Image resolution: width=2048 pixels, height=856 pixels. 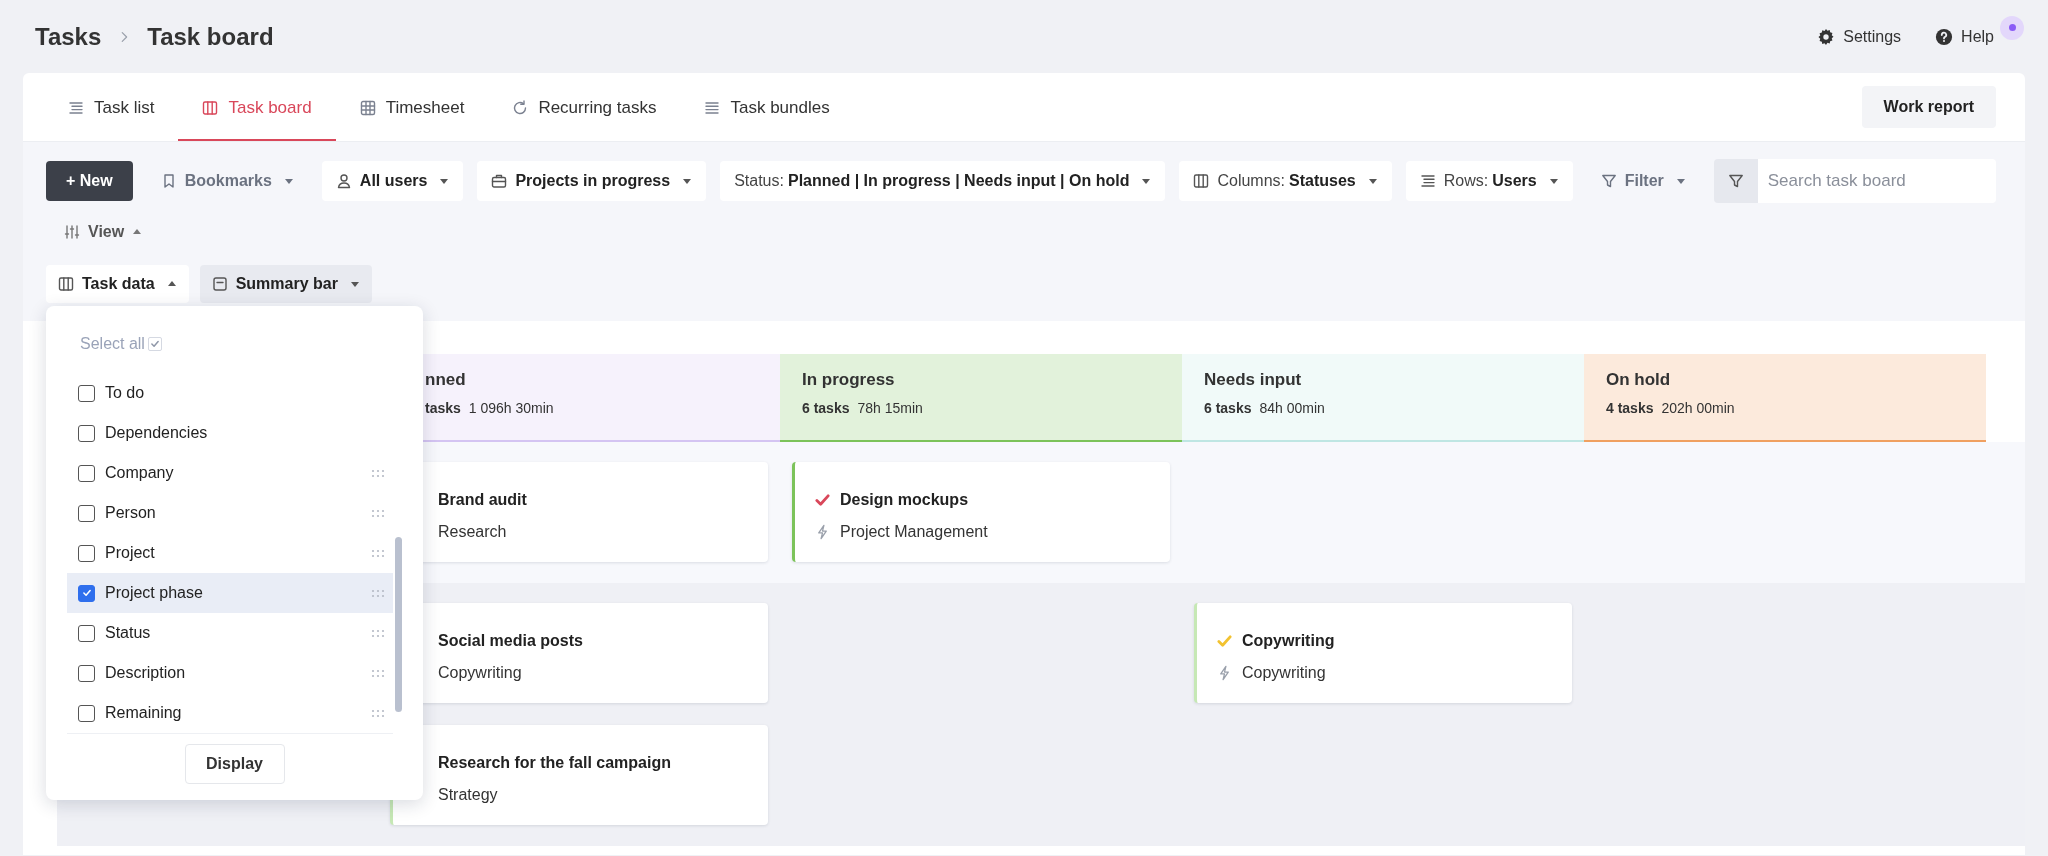 What do you see at coordinates (230, 593) in the screenshot?
I see `column-option: Project phase` at bounding box center [230, 593].